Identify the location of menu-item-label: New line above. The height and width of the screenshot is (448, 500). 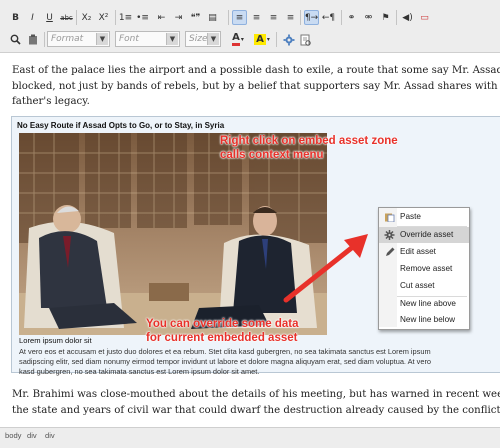
(428, 303).